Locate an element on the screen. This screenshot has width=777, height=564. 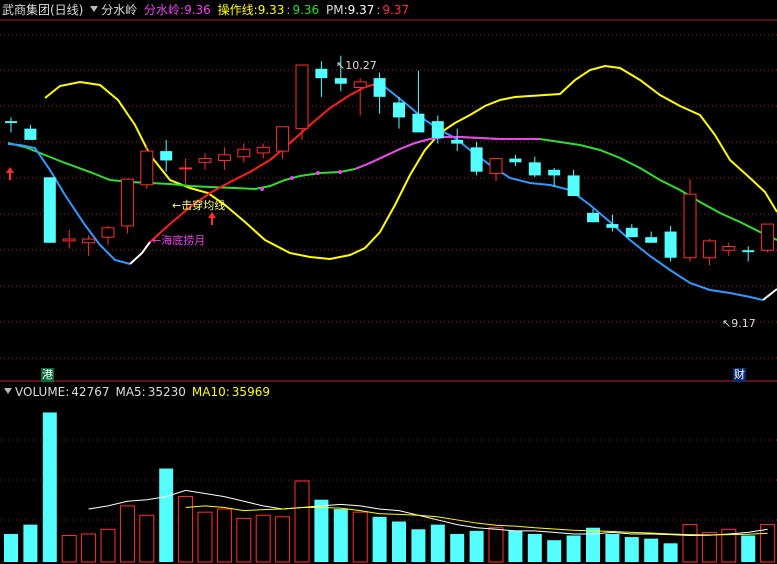
volume-value: 42767 is located at coordinates (90, 392).